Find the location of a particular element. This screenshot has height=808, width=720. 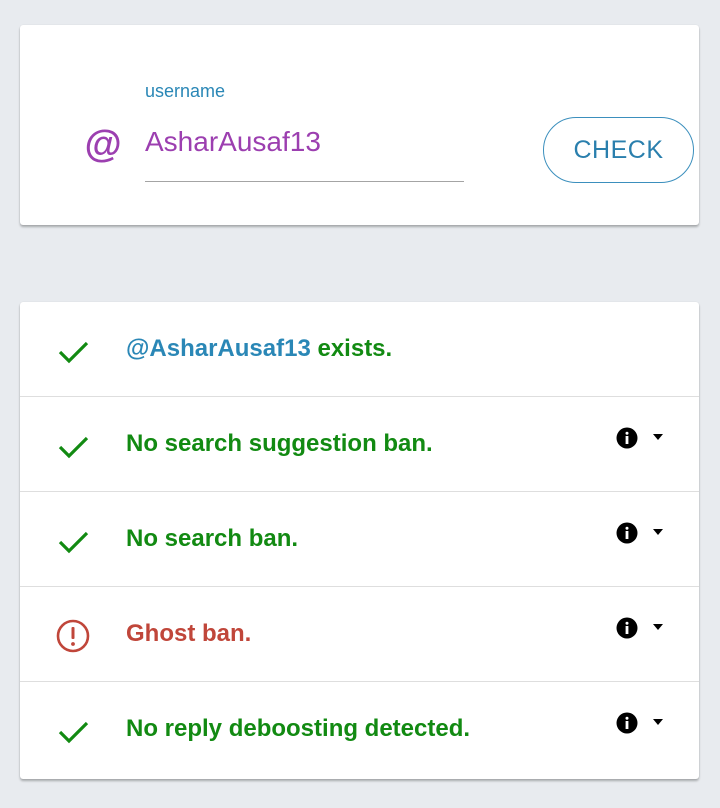

alert-circle-icon is located at coordinates (73, 636).